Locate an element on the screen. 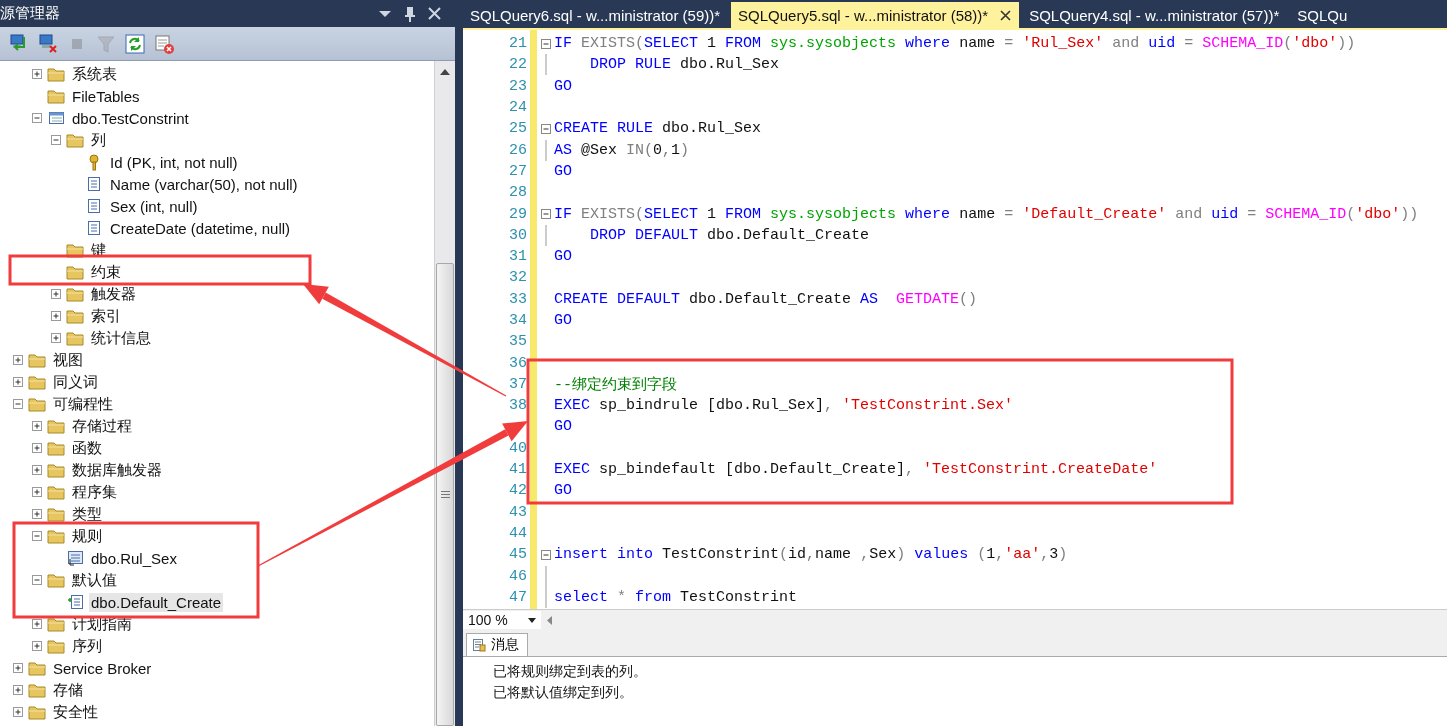 The height and width of the screenshot is (726, 1447). line-number: 23 is located at coordinates (518, 86).